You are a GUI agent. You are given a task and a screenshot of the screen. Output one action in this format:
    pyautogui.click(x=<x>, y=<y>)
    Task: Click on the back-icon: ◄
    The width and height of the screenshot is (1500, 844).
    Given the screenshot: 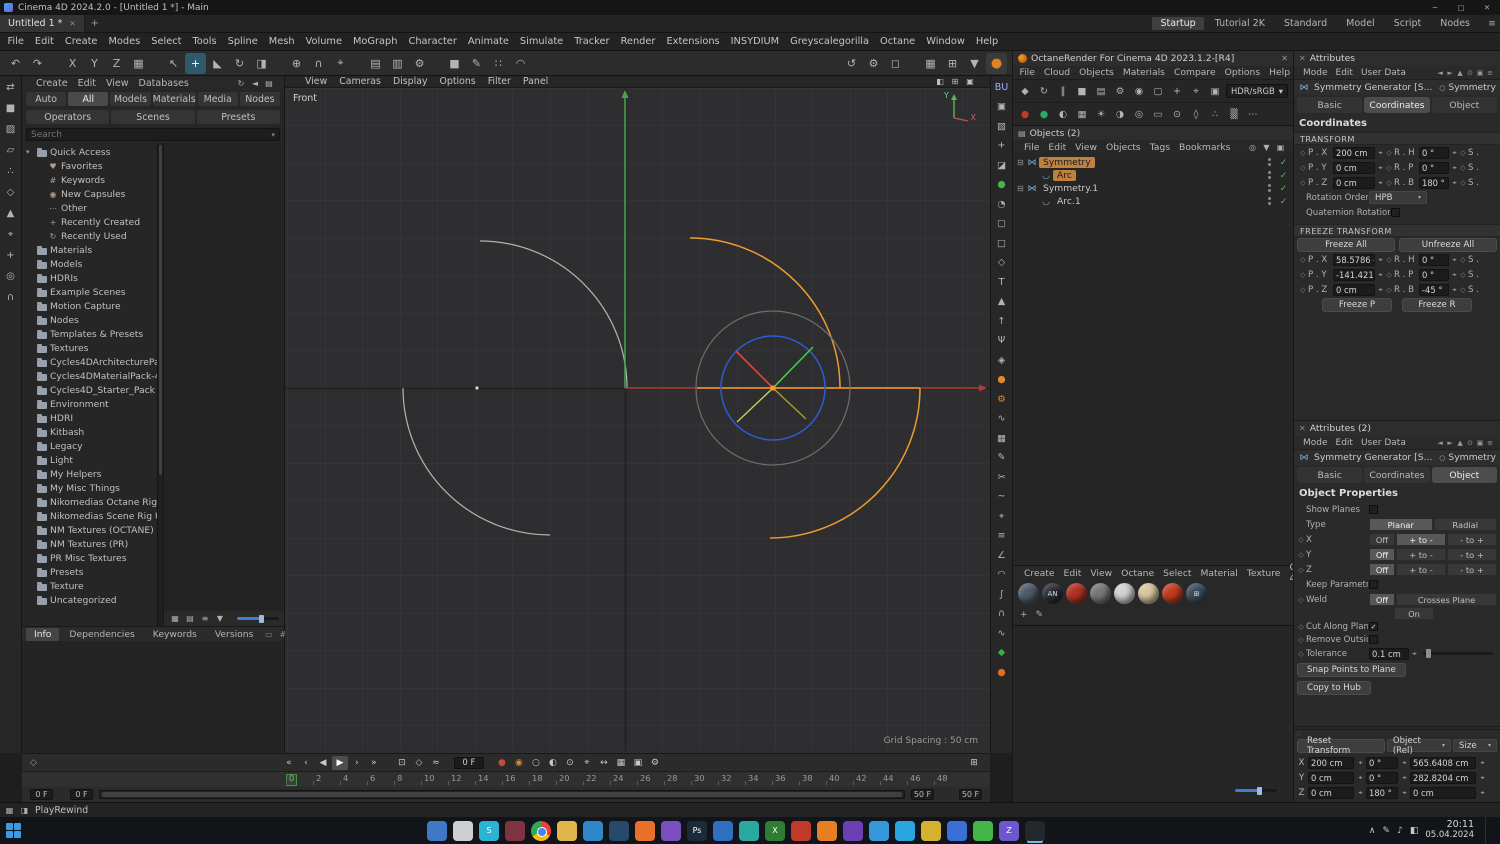 What is the action you would take?
    pyautogui.click(x=1440, y=443)
    